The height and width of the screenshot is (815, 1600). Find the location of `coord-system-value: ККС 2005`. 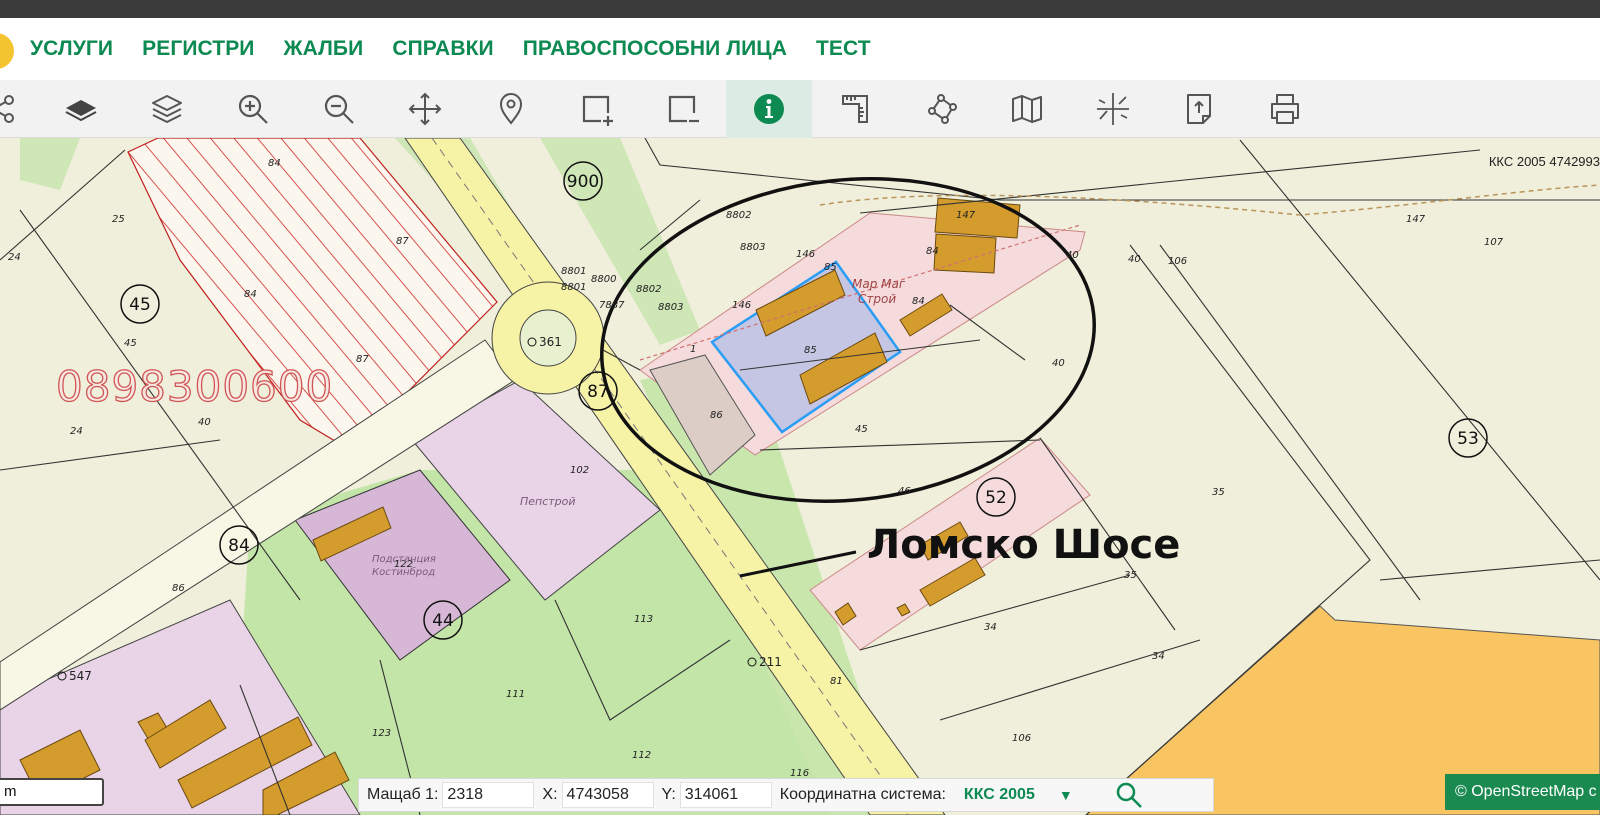

coord-system-value: ККС 2005 is located at coordinates (999, 795).